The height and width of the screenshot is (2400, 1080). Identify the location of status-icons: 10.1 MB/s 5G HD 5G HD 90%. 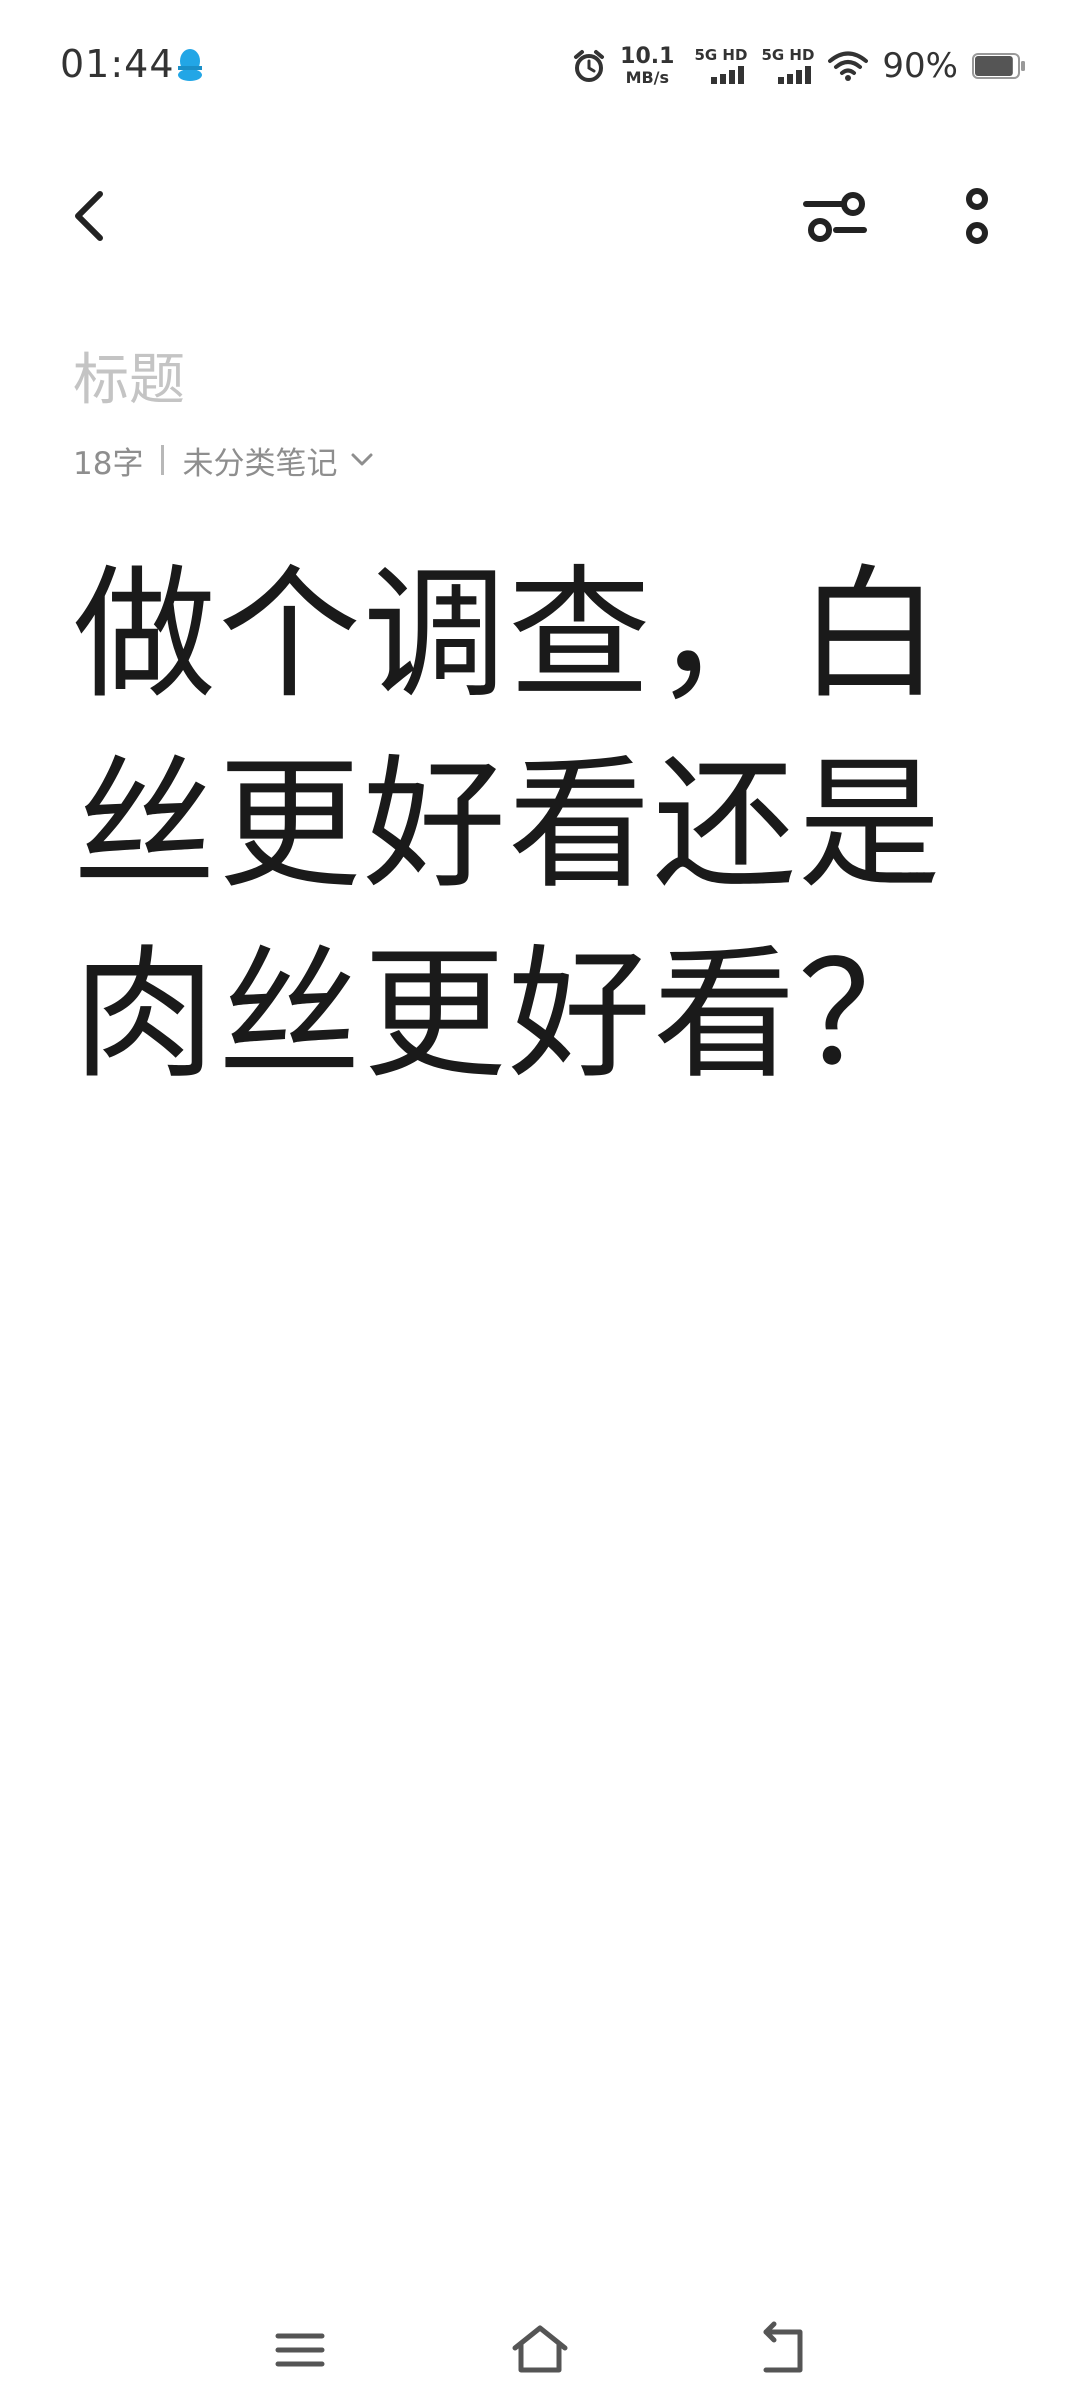
(799, 66).